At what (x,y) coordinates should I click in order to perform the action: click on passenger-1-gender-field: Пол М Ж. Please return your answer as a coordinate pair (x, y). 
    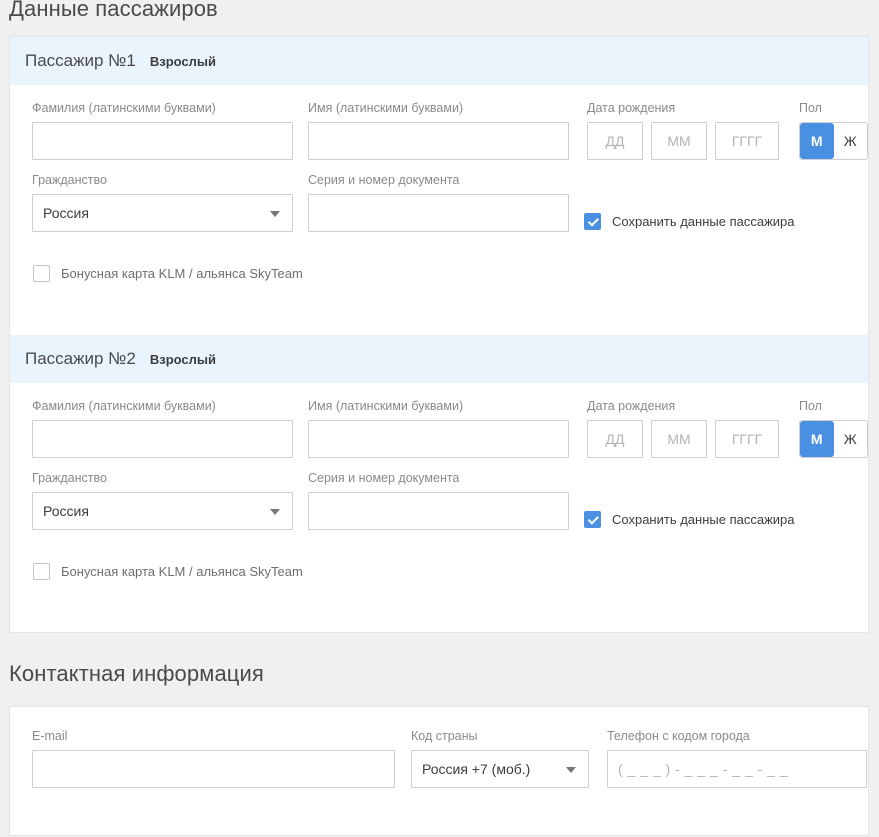
    Looking at the image, I should click on (833, 130).